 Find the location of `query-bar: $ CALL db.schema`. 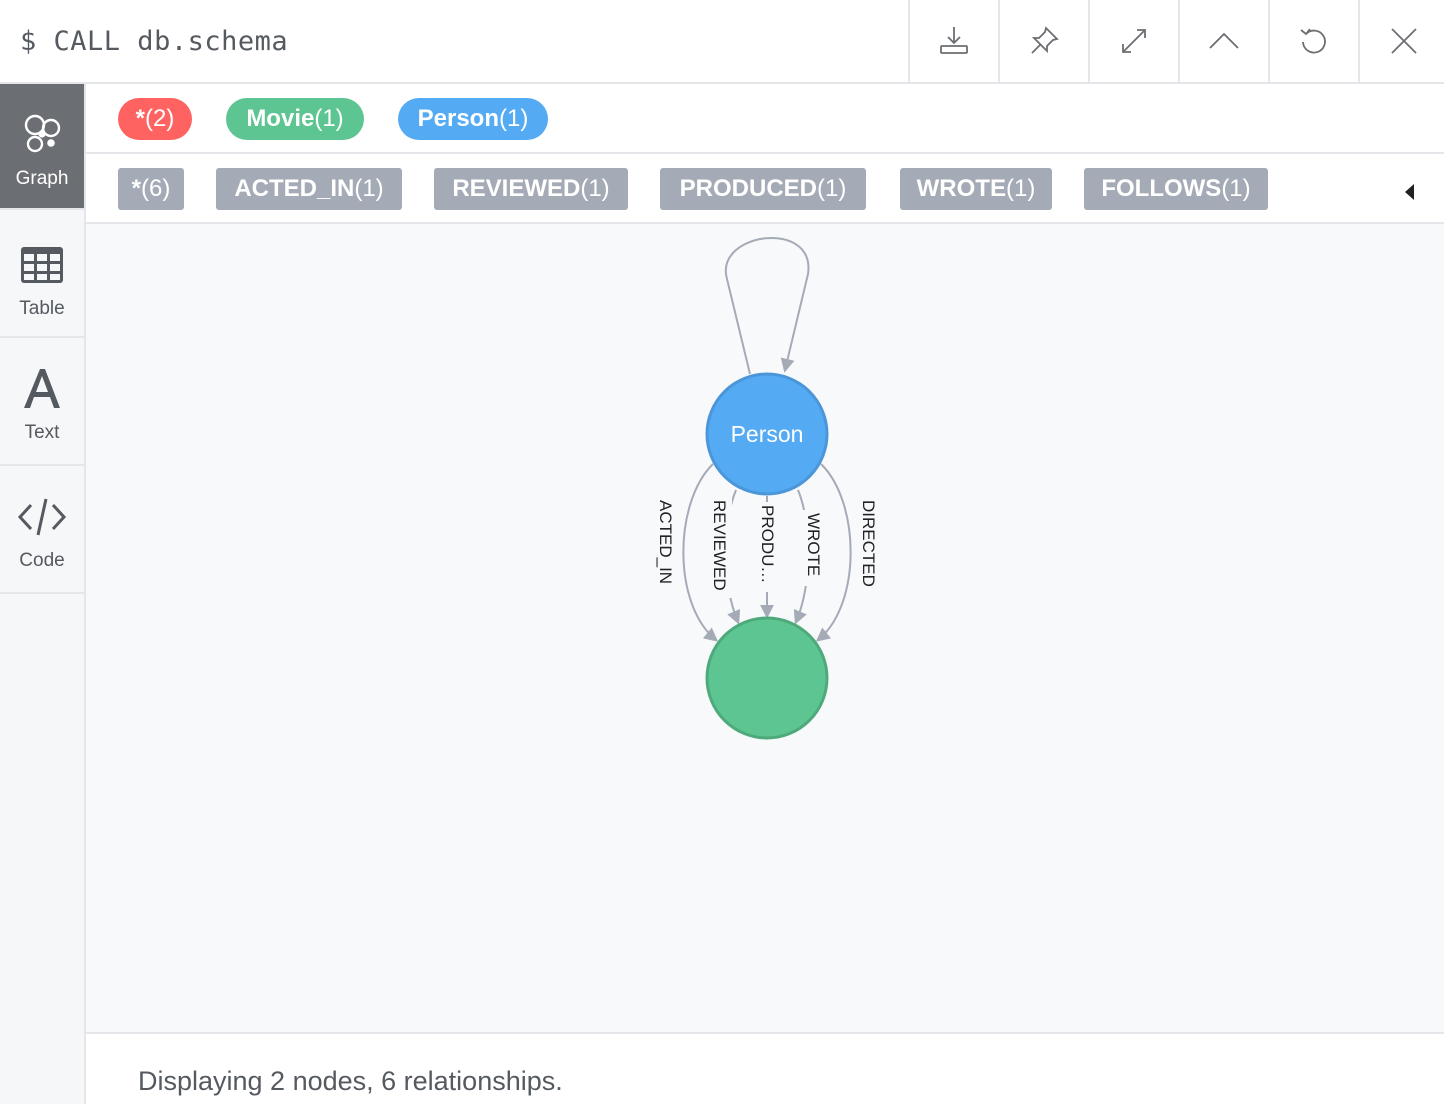

query-bar: $ CALL db.schema is located at coordinates (722, 42).